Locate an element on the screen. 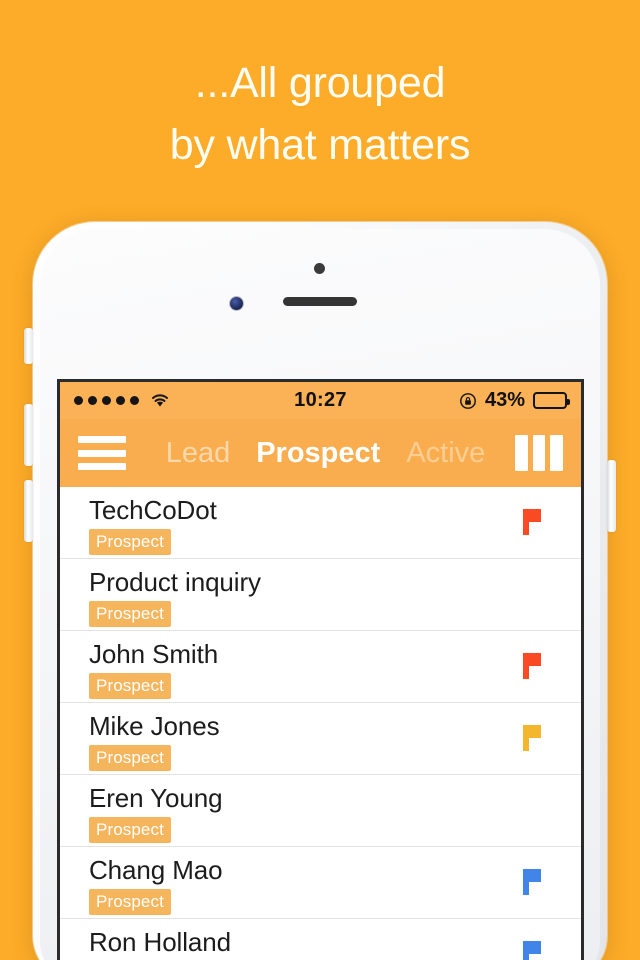 The image size is (640, 960). volume-down-button is located at coordinates (28, 511).